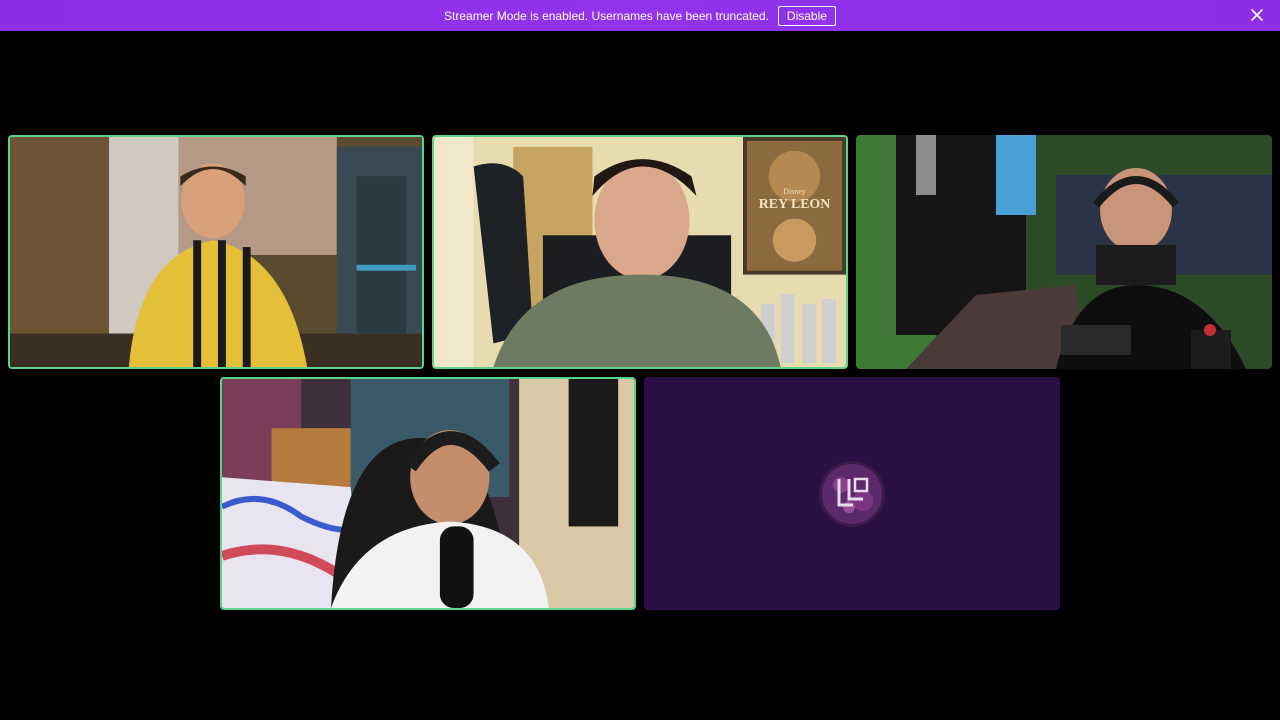 The height and width of the screenshot is (720, 1280). I want to click on disable-streamer-mode-button: Disable, so click(806, 15).